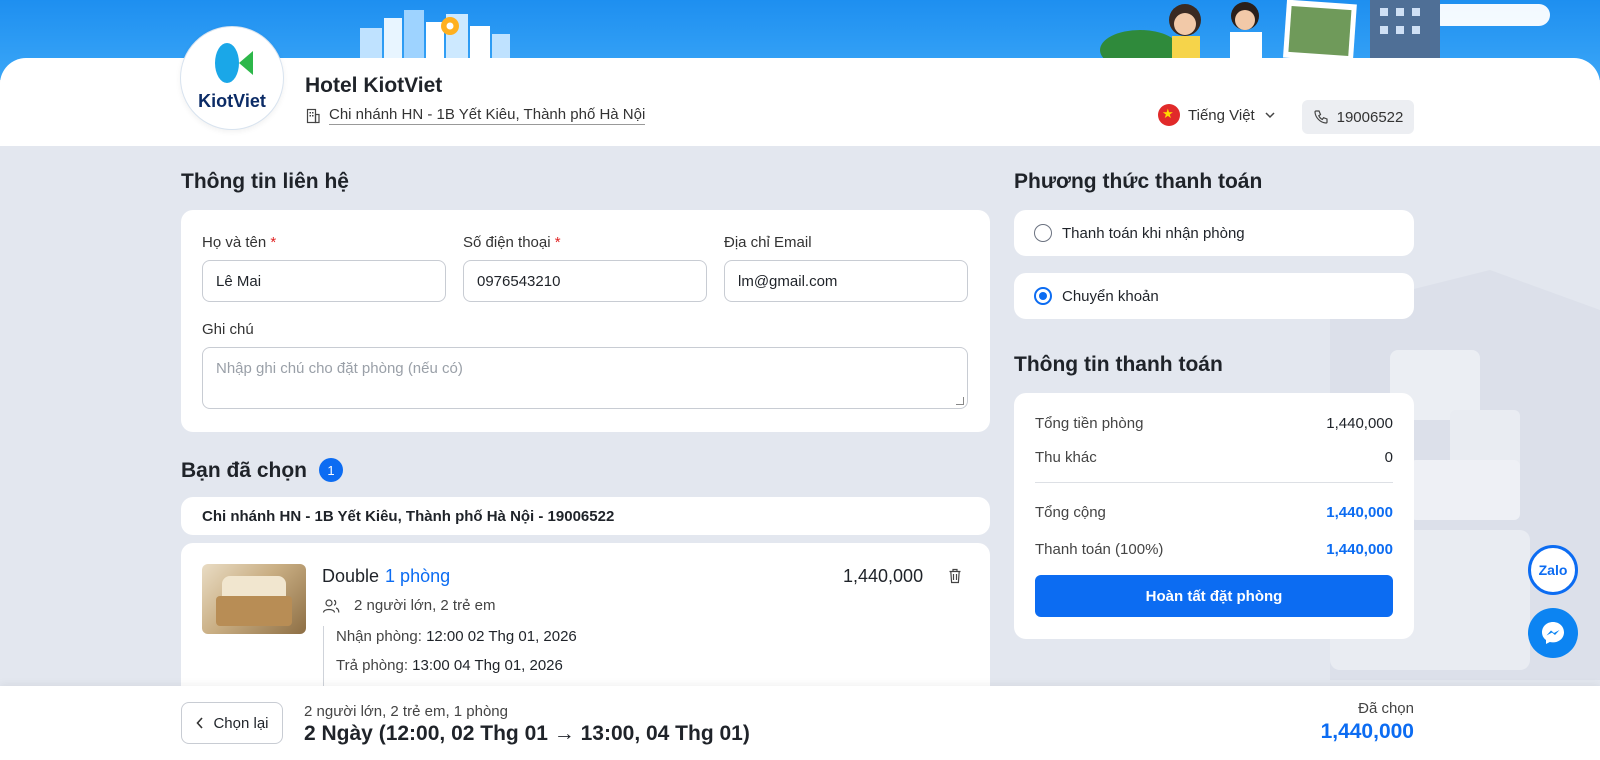 The height and width of the screenshot is (760, 1600). What do you see at coordinates (234, 242) in the screenshot?
I see `name-label-text: Họ và tên` at bounding box center [234, 242].